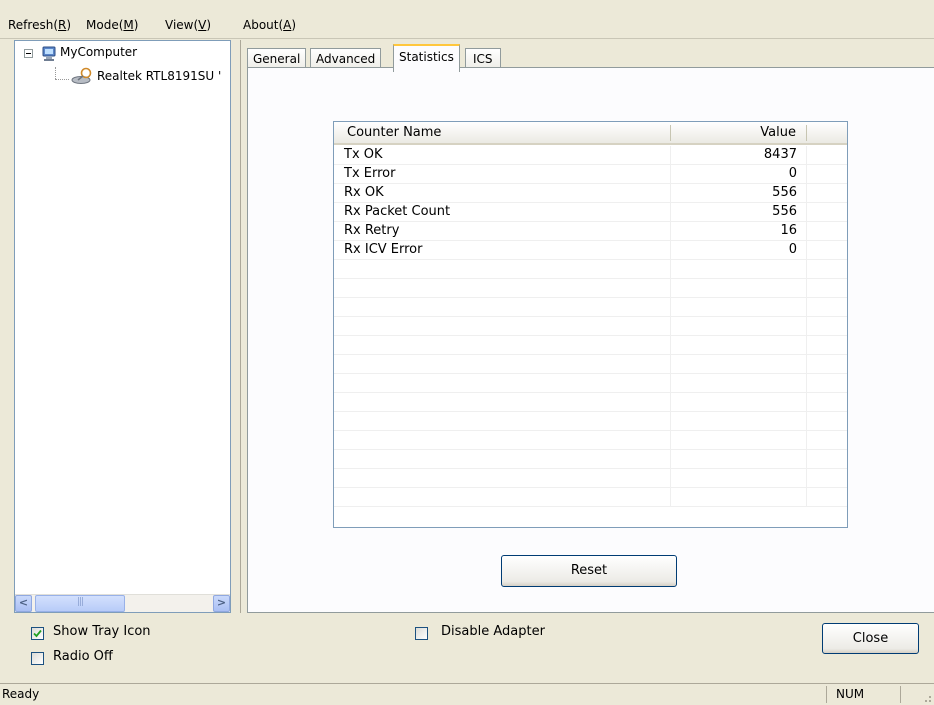 The image size is (934, 705). I want to click on show-tray-icon-label: Show Tray Icon, so click(102, 631).